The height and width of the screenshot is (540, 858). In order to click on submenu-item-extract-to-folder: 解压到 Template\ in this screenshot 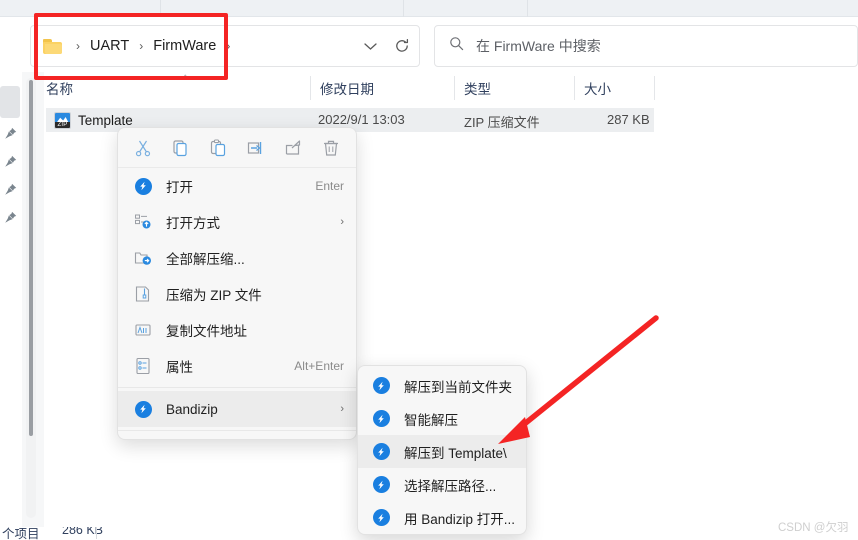, I will do `click(442, 451)`.